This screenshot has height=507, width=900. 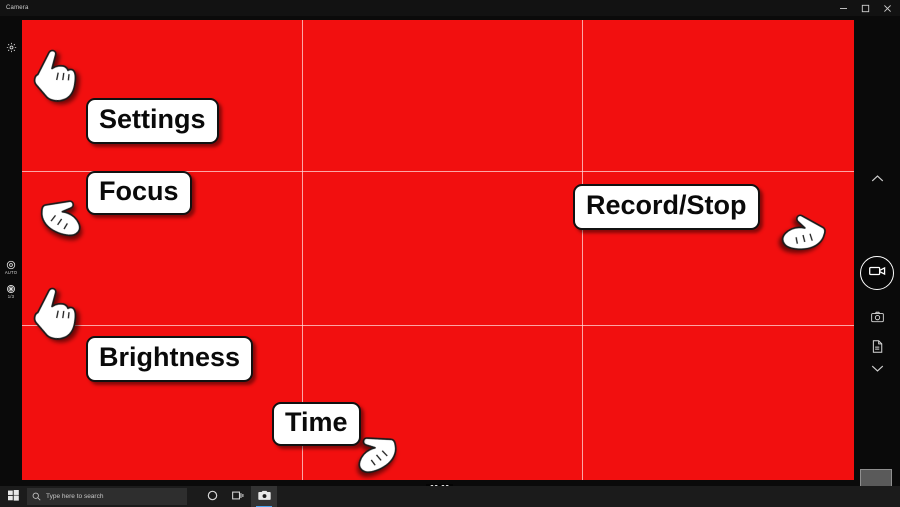 I want to click on close-button, so click(x=887, y=8).